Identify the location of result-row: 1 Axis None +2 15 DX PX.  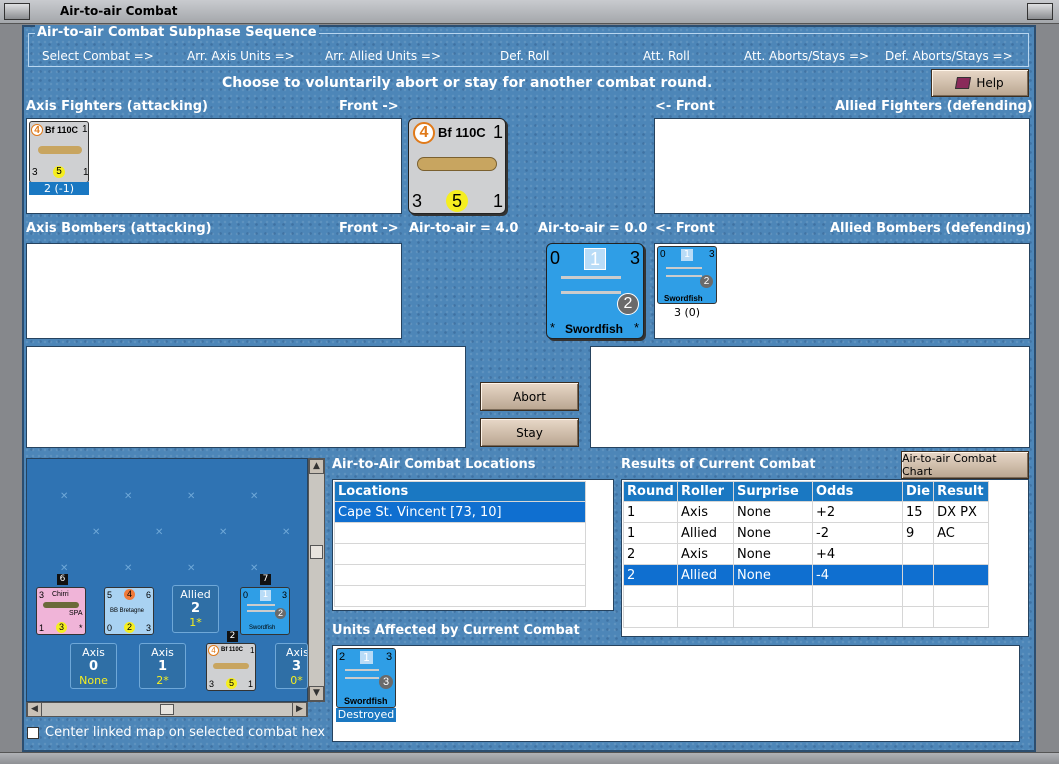
(806, 512).